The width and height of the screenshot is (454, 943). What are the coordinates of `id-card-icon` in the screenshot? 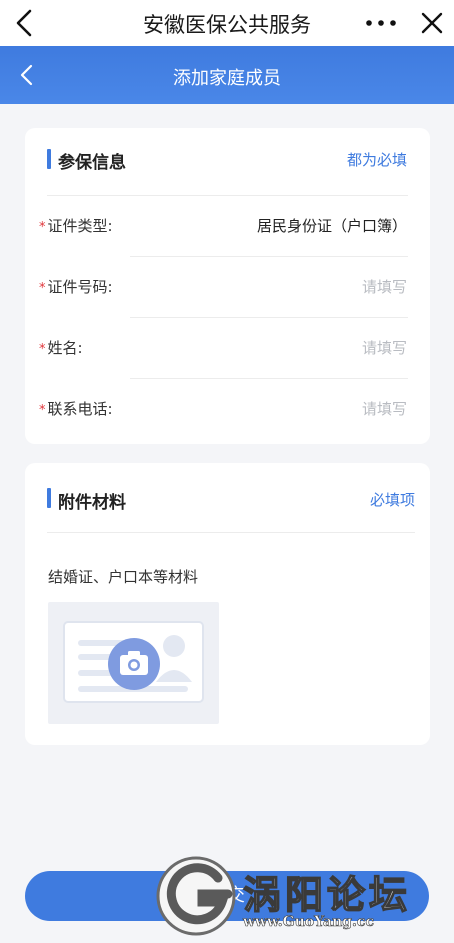 It's located at (133, 662).